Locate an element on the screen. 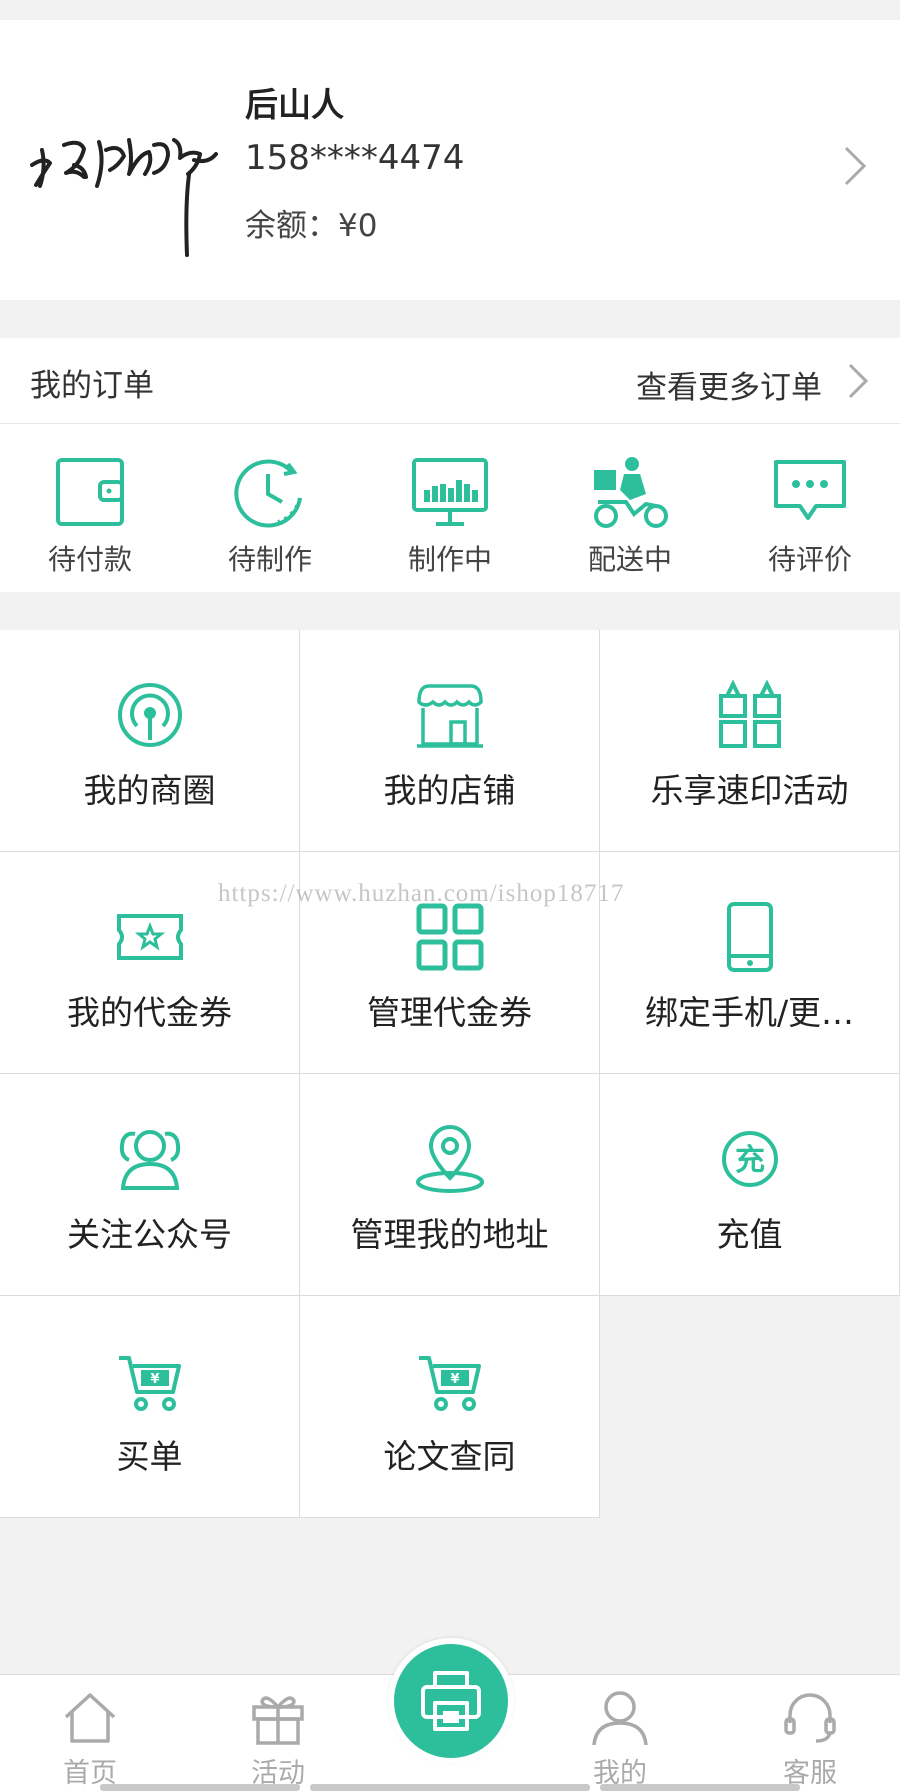 The width and height of the screenshot is (900, 1791). home-icon is located at coordinates (90, 1718).